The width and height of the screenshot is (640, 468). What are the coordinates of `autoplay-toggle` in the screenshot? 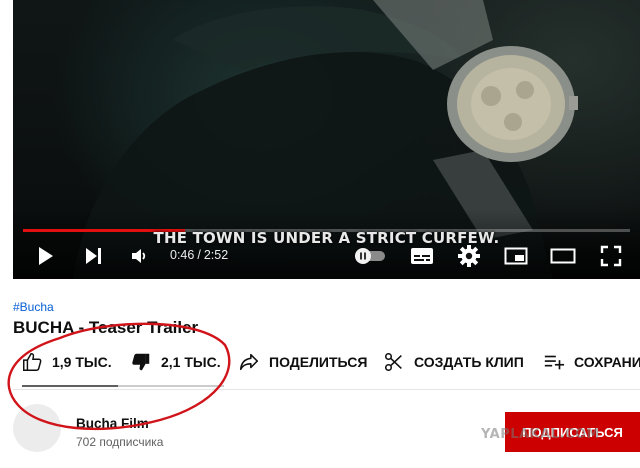 It's located at (370, 256).